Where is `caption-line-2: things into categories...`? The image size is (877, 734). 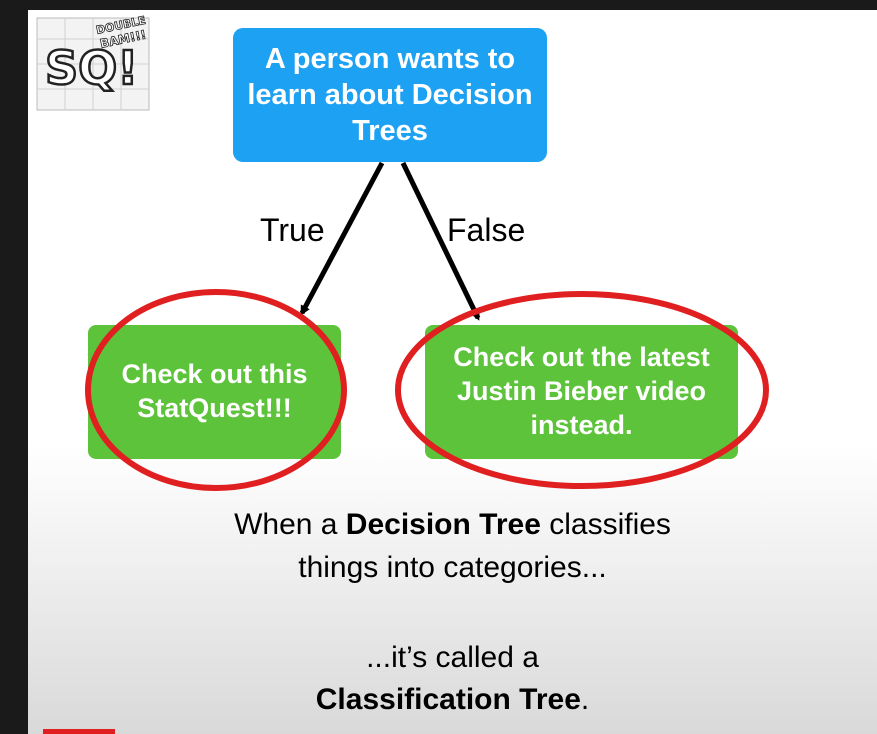
caption-line-2: things into categories... is located at coordinates (452, 567).